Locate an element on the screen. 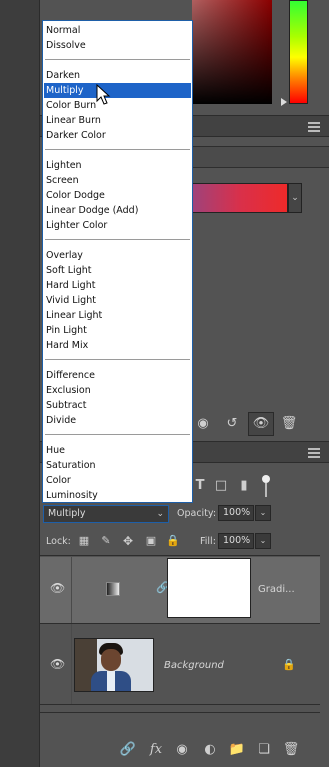 This screenshot has height=767, width=329. visibility-toggle-button: 👁 is located at coordinates (261, 424).